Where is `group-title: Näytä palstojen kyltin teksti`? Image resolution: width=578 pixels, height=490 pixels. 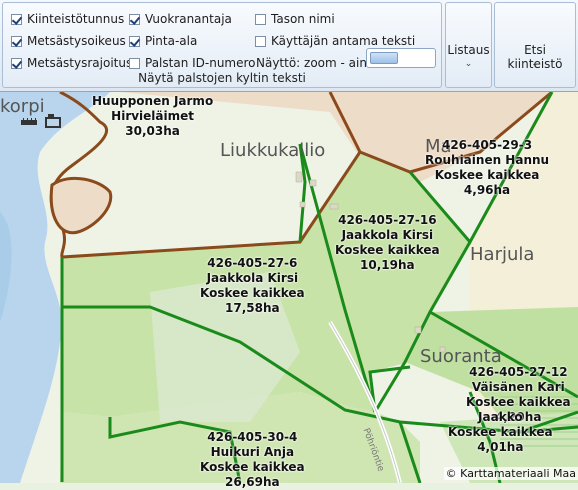 group-title: Näytä palstojen kyltin teksti is located at coordinates (222, 78).